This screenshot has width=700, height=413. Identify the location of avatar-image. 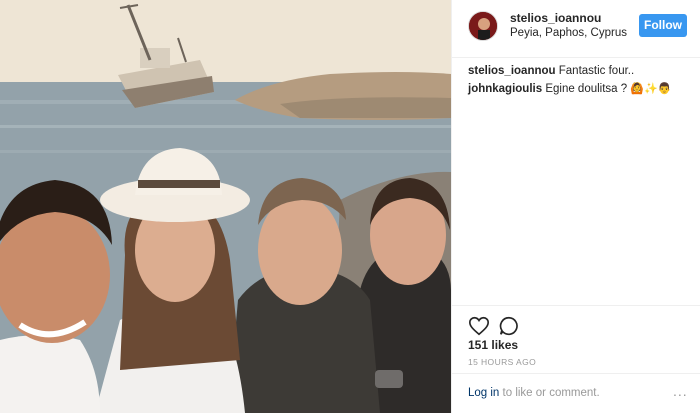
(483, 26).